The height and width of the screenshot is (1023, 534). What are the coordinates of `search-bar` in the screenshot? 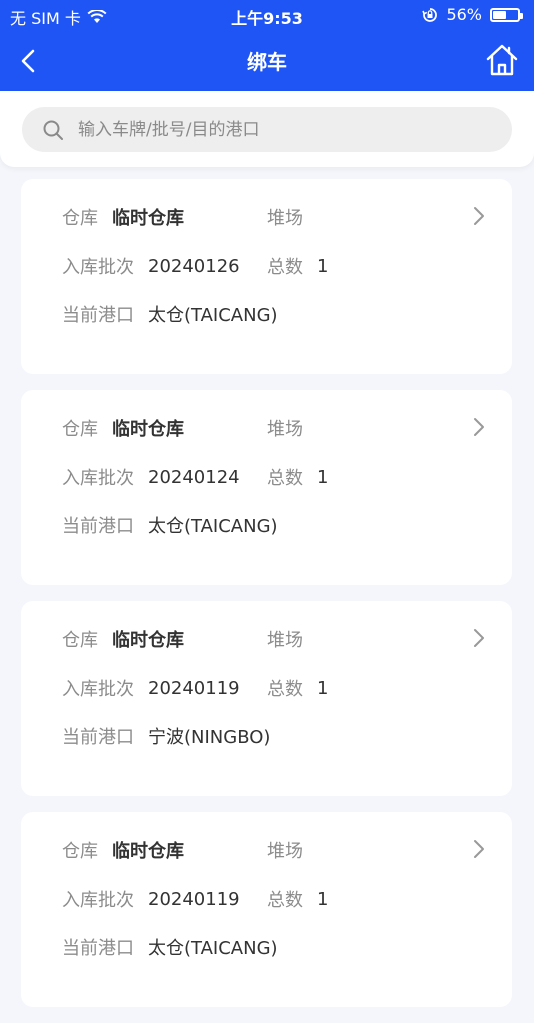 It's located at (267, 129).